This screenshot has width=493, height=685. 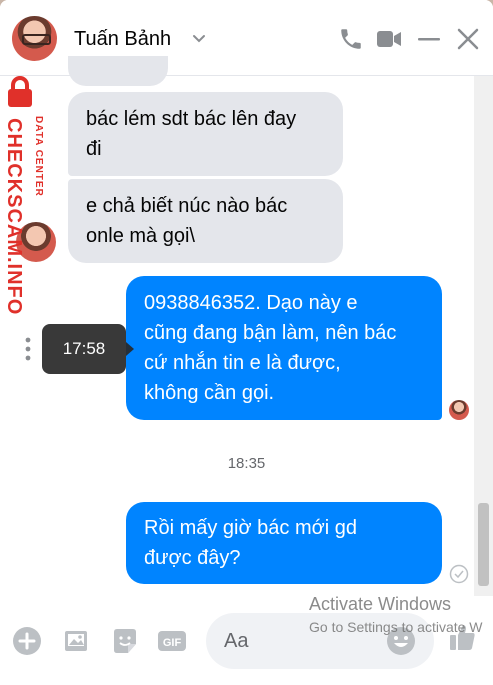 What do you see at coordinates (205, 134) in the screenshot?
I see `message-bubble-incoming: bác lém sdt bác lên đay đi` at bounding box center [205, 134].